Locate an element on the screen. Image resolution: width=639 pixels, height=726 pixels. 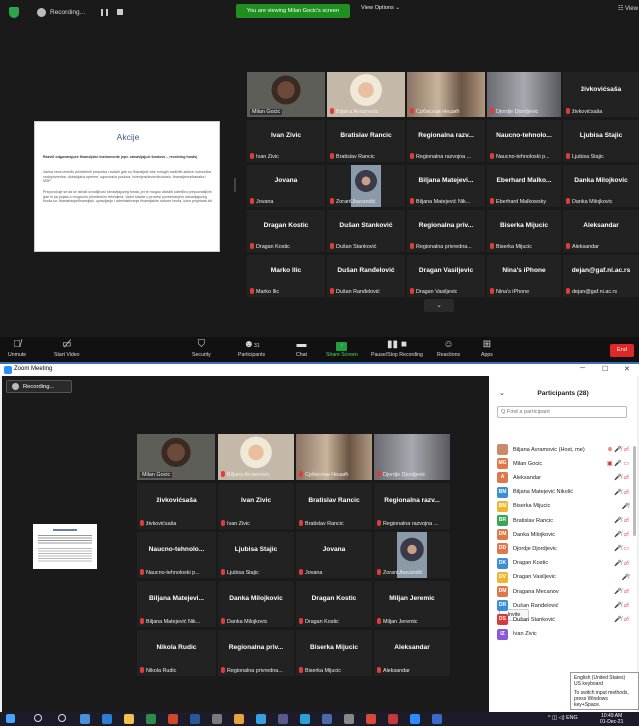
powerpoint-icon is located at coordinates (173, 719).